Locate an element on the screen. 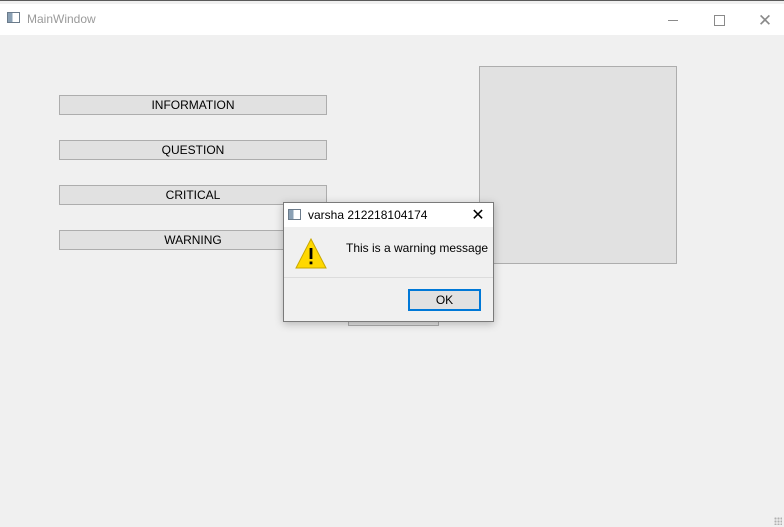 This screenshot has height=527, width=784. ok-button: OK is located at coordinates (444, 300).